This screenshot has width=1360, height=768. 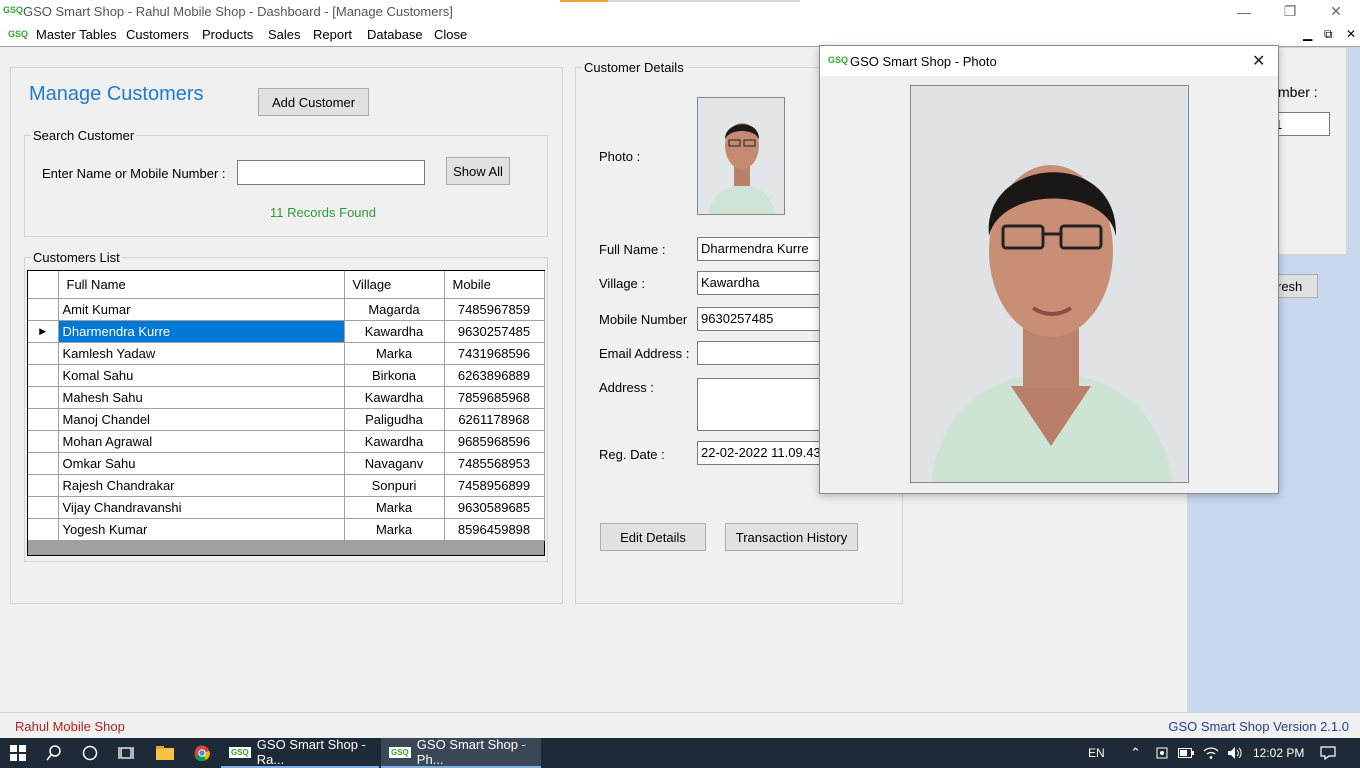 I want to click on row-header: ▶, so click(x=43, y=331).